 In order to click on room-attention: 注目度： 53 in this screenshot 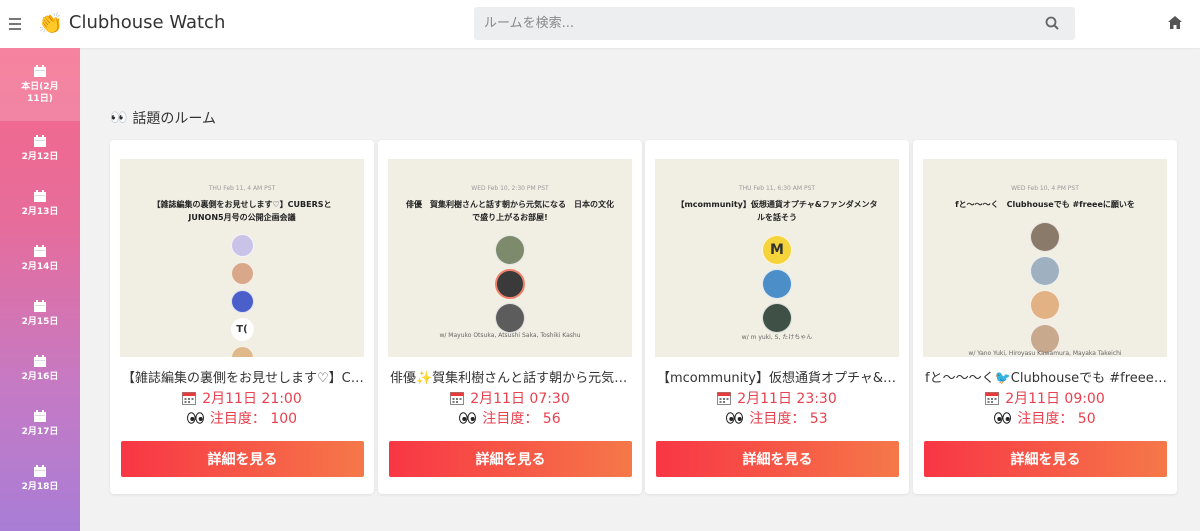, I will do `click(777, 418)`.